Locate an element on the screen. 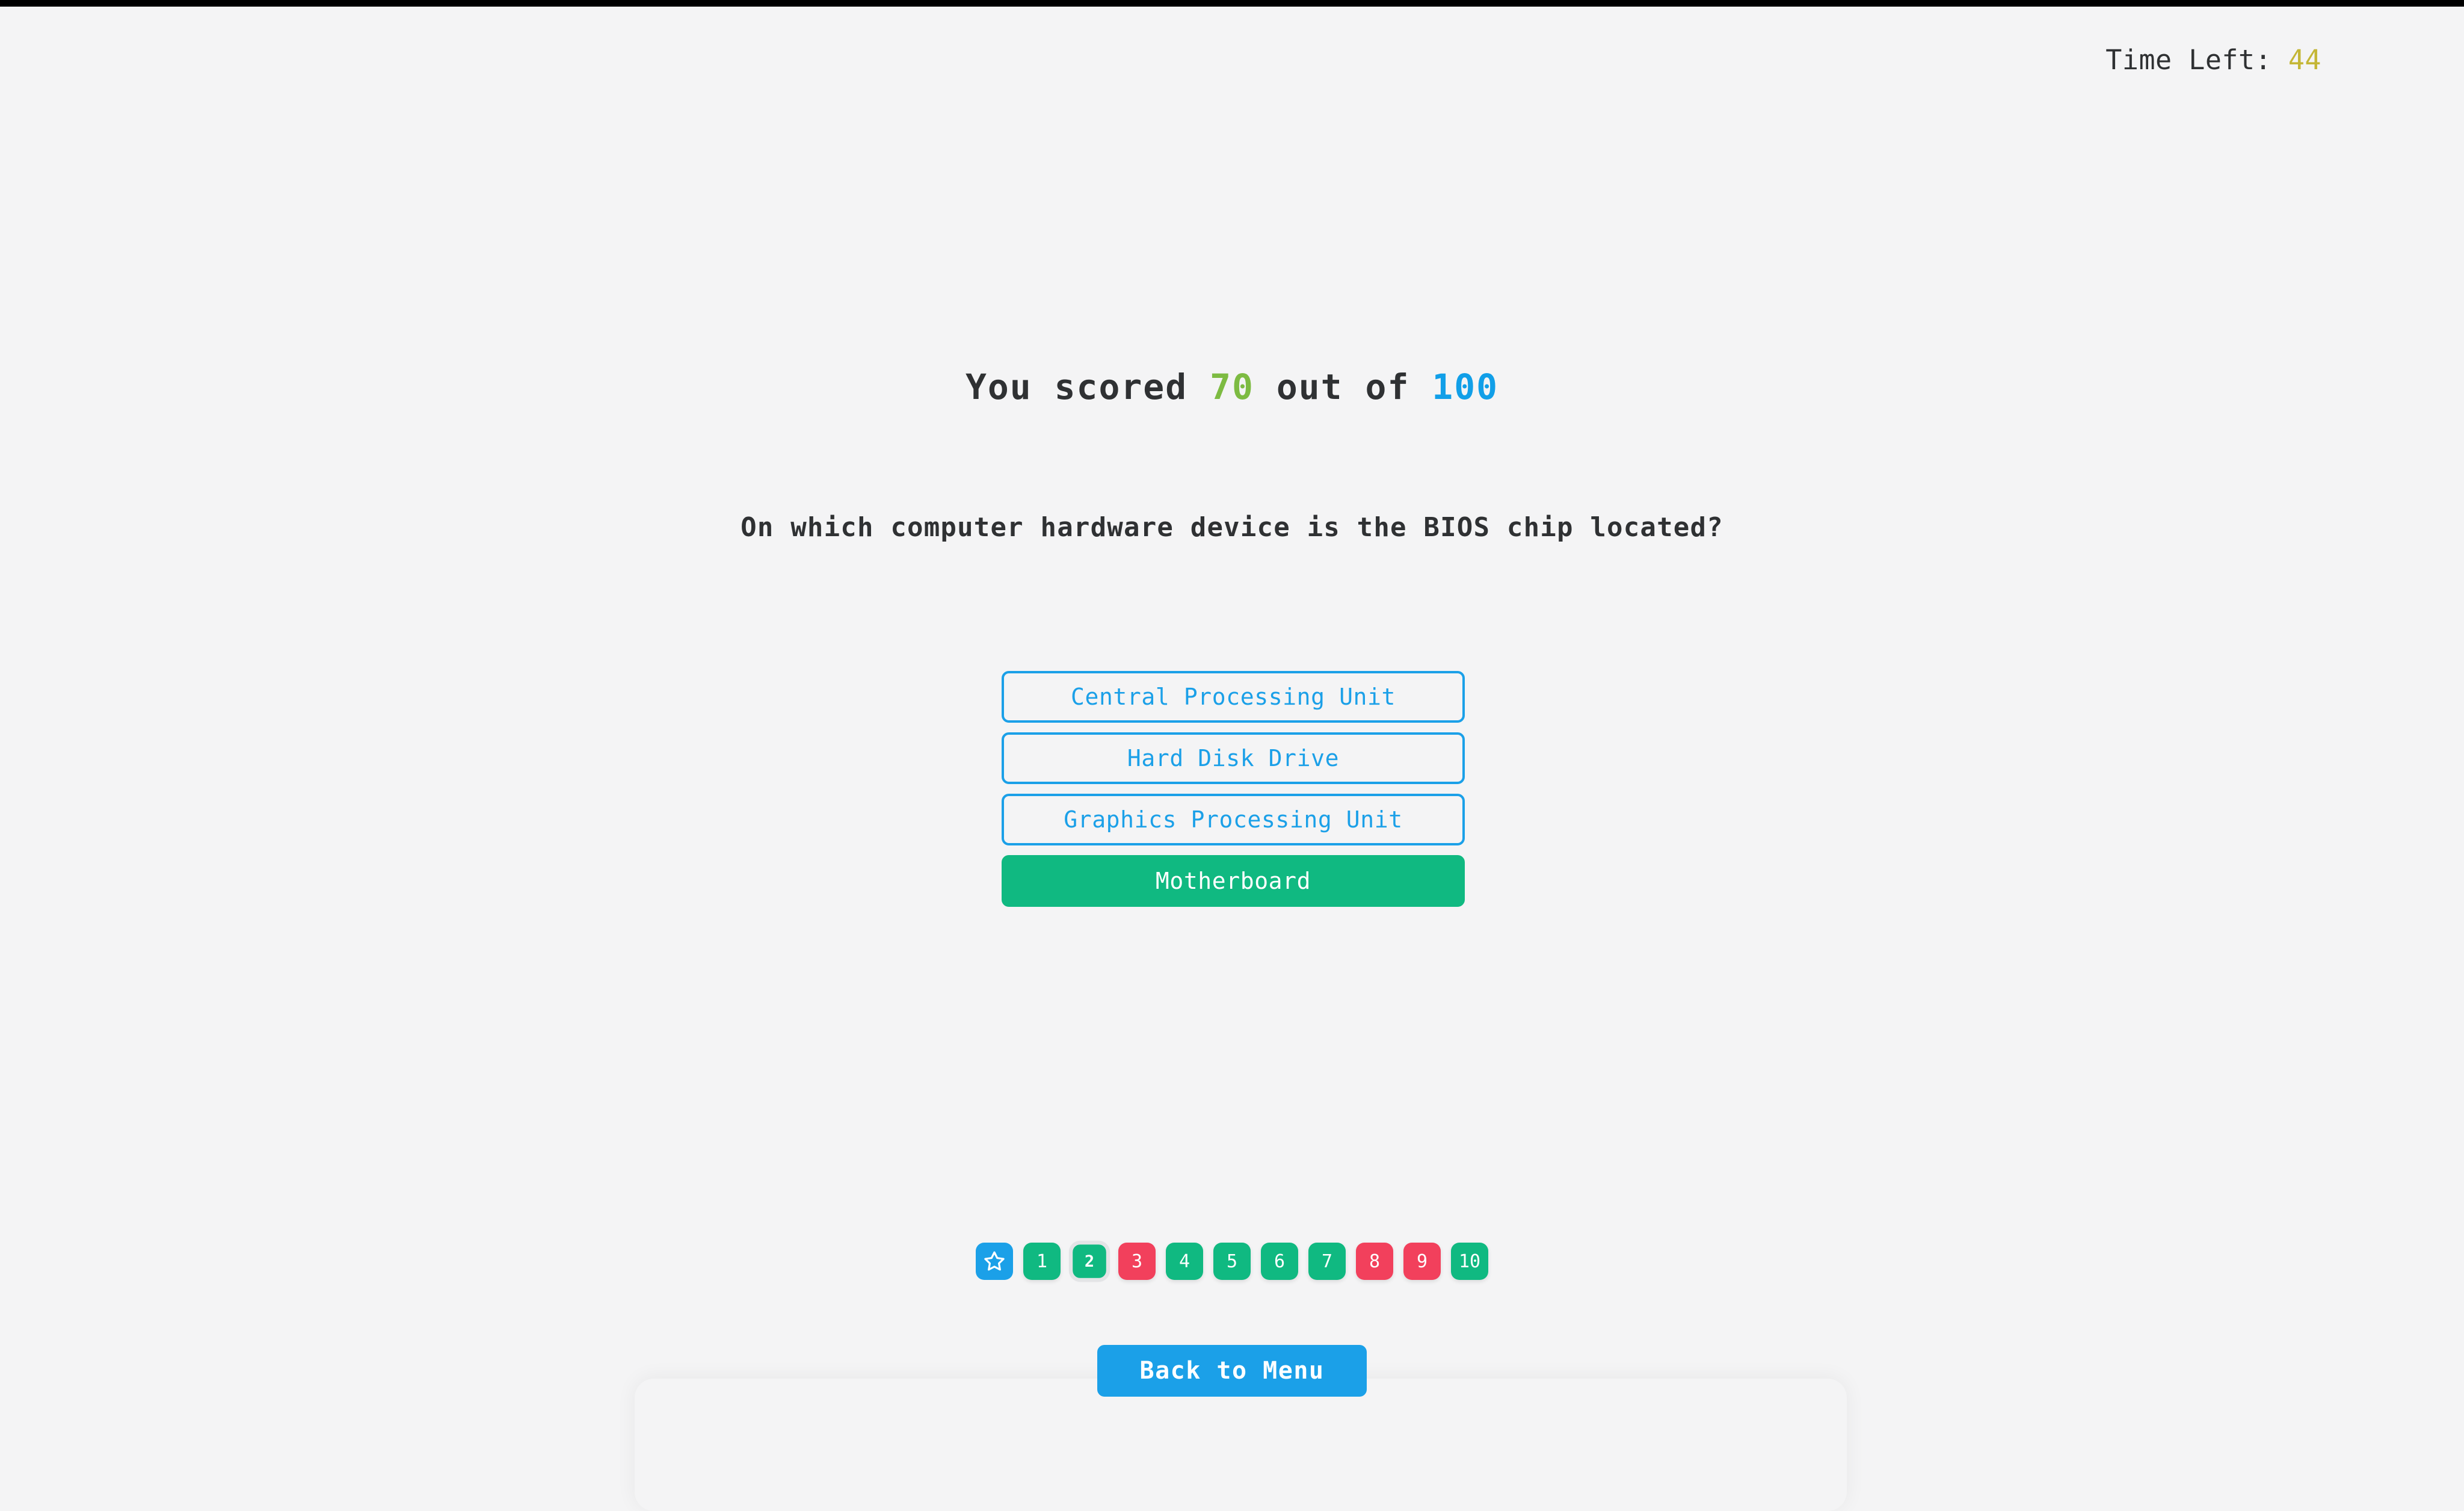 The height and width of the screenshot is (1511, 2464). score-headline: You scored 70 out of 100 is located at coordinates (1232, 386).